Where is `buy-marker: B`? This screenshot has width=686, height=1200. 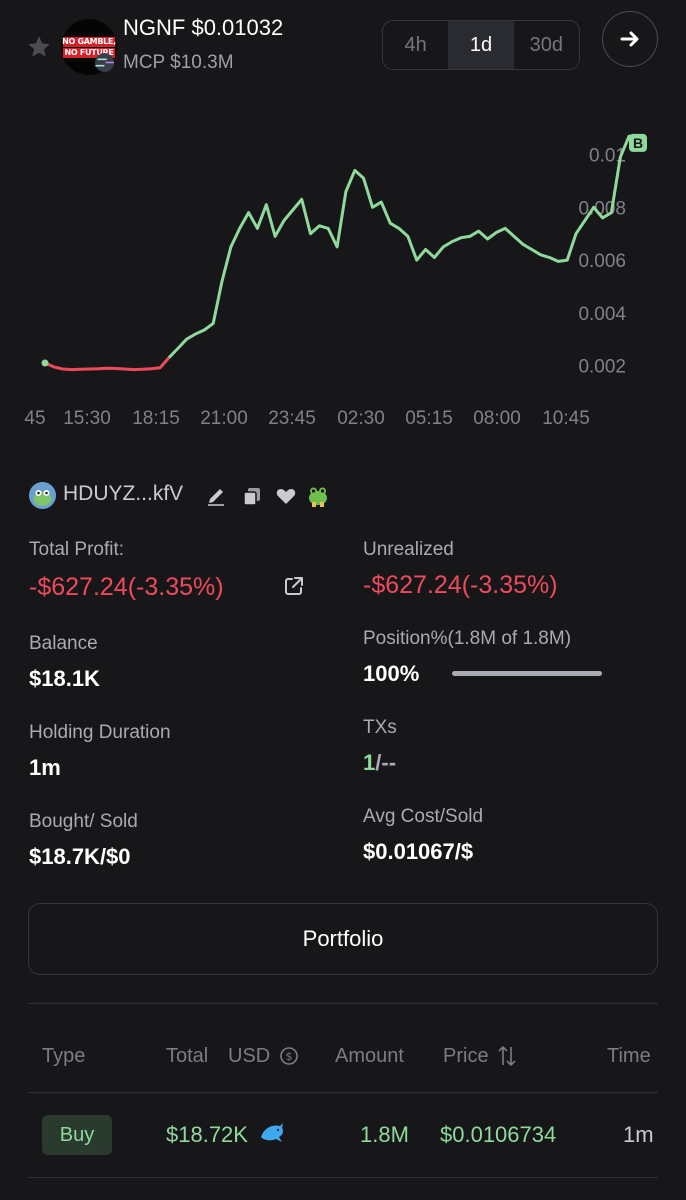 buy-marker: B is located at coordinates (638, 142).